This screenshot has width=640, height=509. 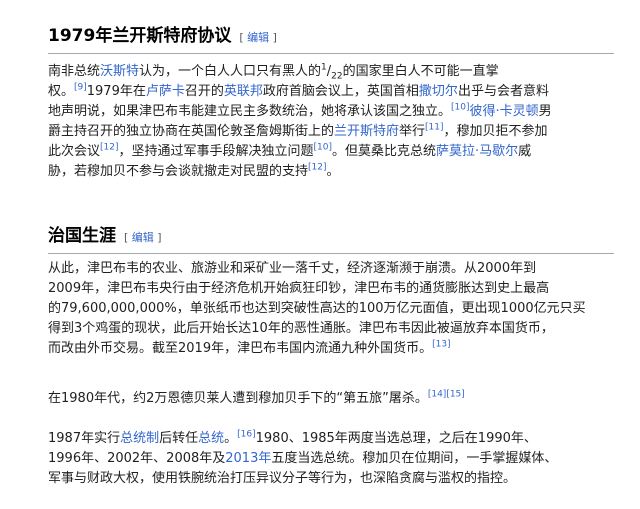 What do you see at coordinates (165, 91) in the screenshot?
I see `link-lusaka: 卢萨卡` at bounding box center [165, 91].